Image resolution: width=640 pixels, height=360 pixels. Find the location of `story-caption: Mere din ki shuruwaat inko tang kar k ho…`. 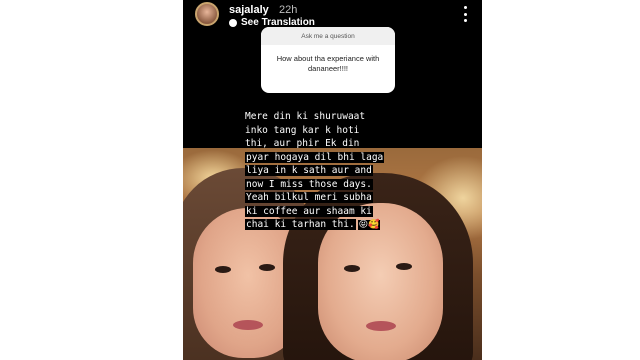

story-caption: Mere din ki shuruwaat inko tang kar k ho… is located at coordinates (335, 171).